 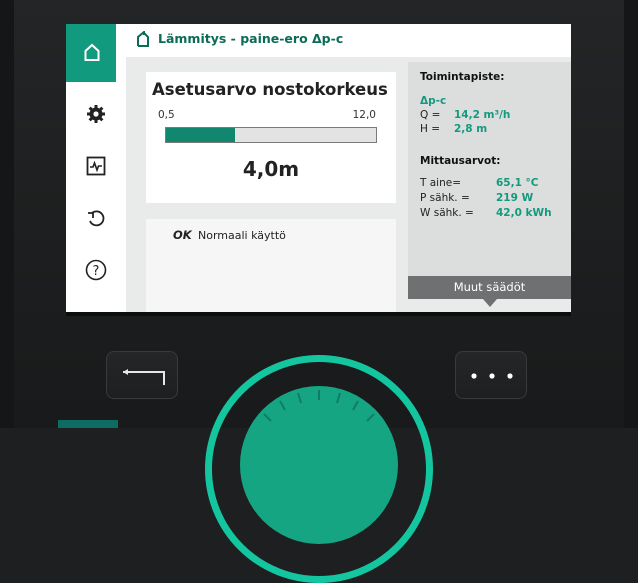 I want to click on help-icon: ?, so click(x=96, y=270).